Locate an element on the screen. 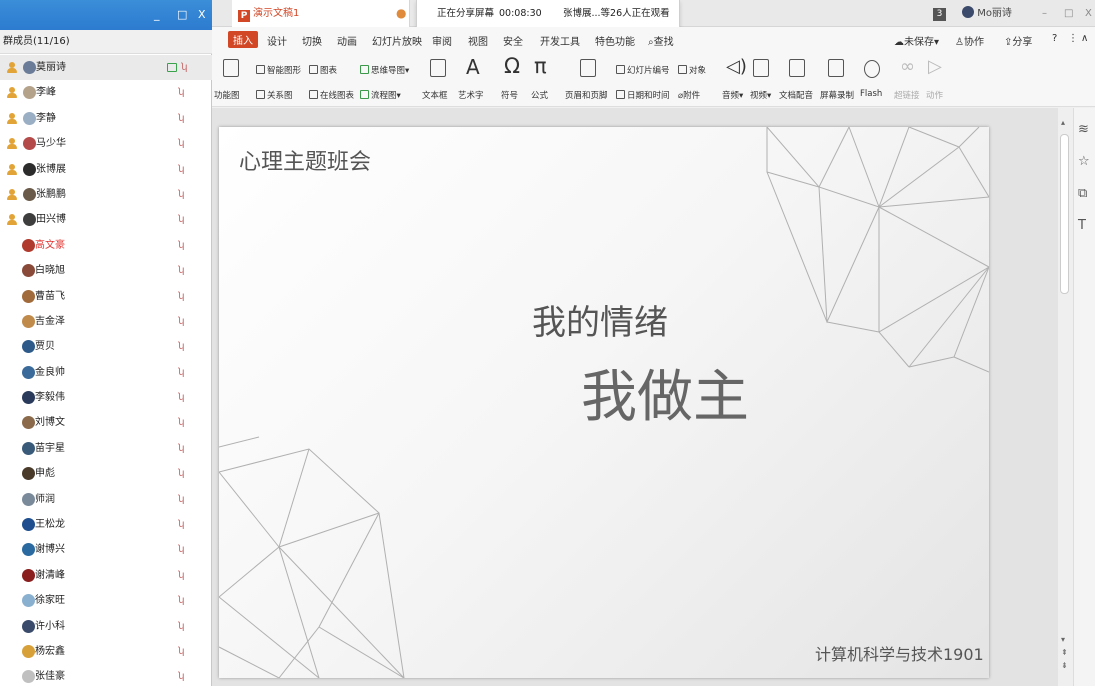  member-row: 白晓旭 ʮ is located at coordinates (106, 270).